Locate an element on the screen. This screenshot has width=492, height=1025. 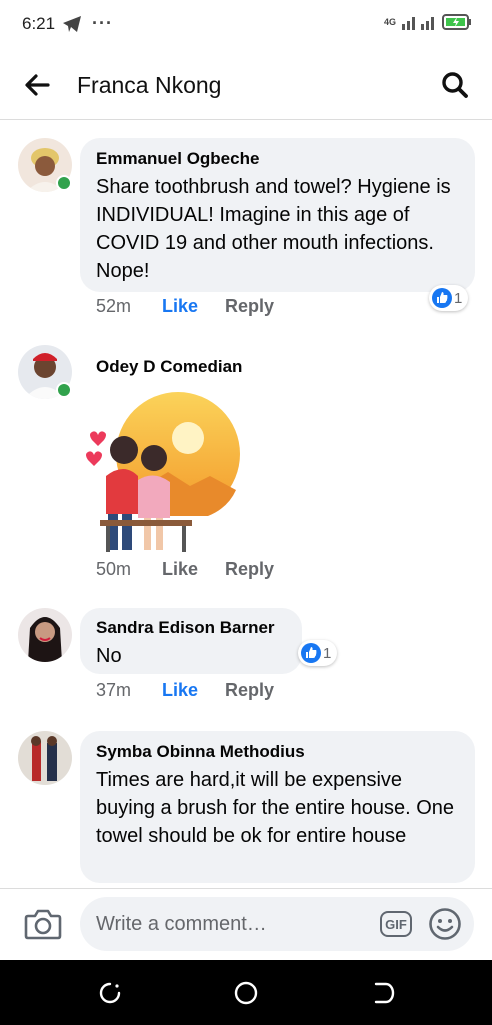
smiley-icon is located at coordinates (445, 924).